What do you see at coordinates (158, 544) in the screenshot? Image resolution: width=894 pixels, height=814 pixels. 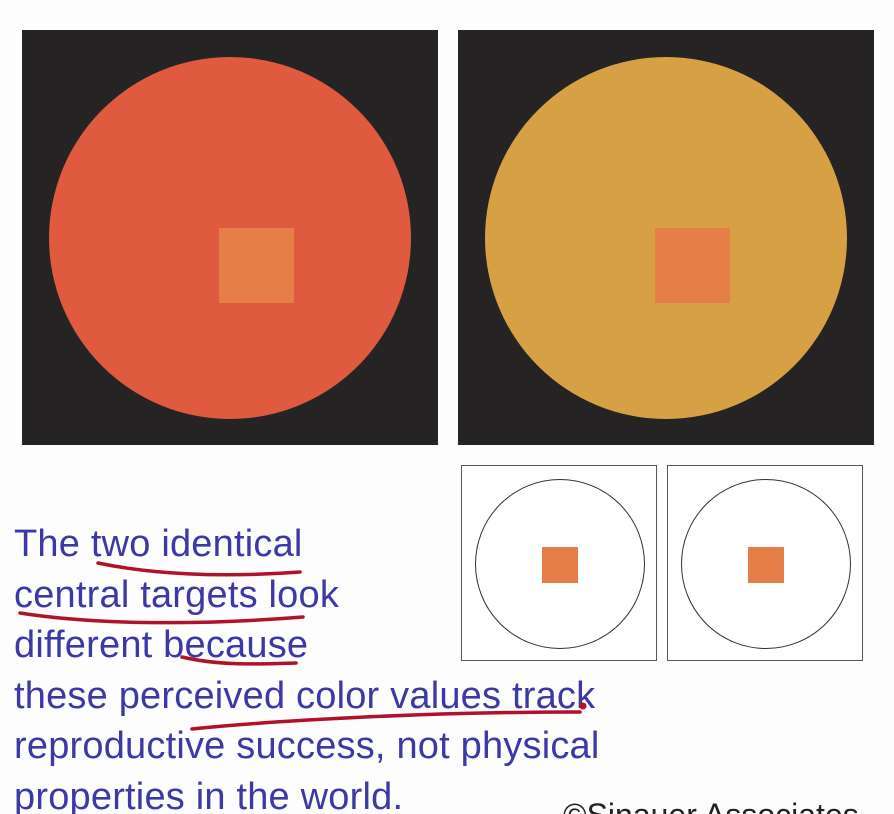 I see `caption-line-1: The two identical` at bounding box center [158, 544].